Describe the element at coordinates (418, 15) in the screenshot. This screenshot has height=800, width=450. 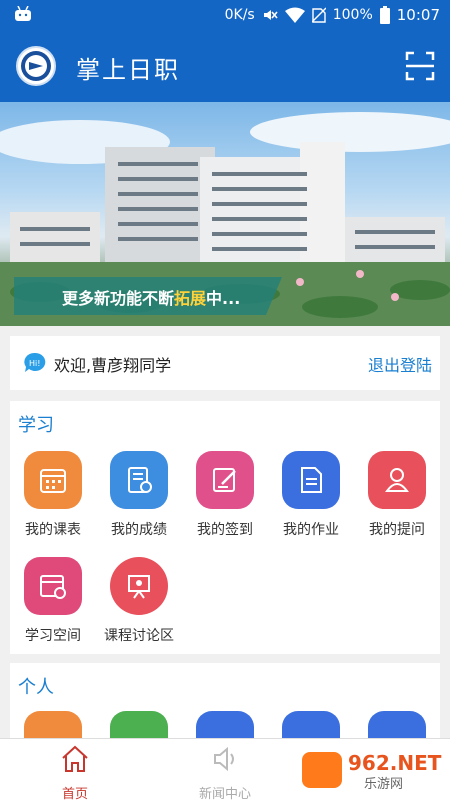
I see `clock: 10:07` at that location.